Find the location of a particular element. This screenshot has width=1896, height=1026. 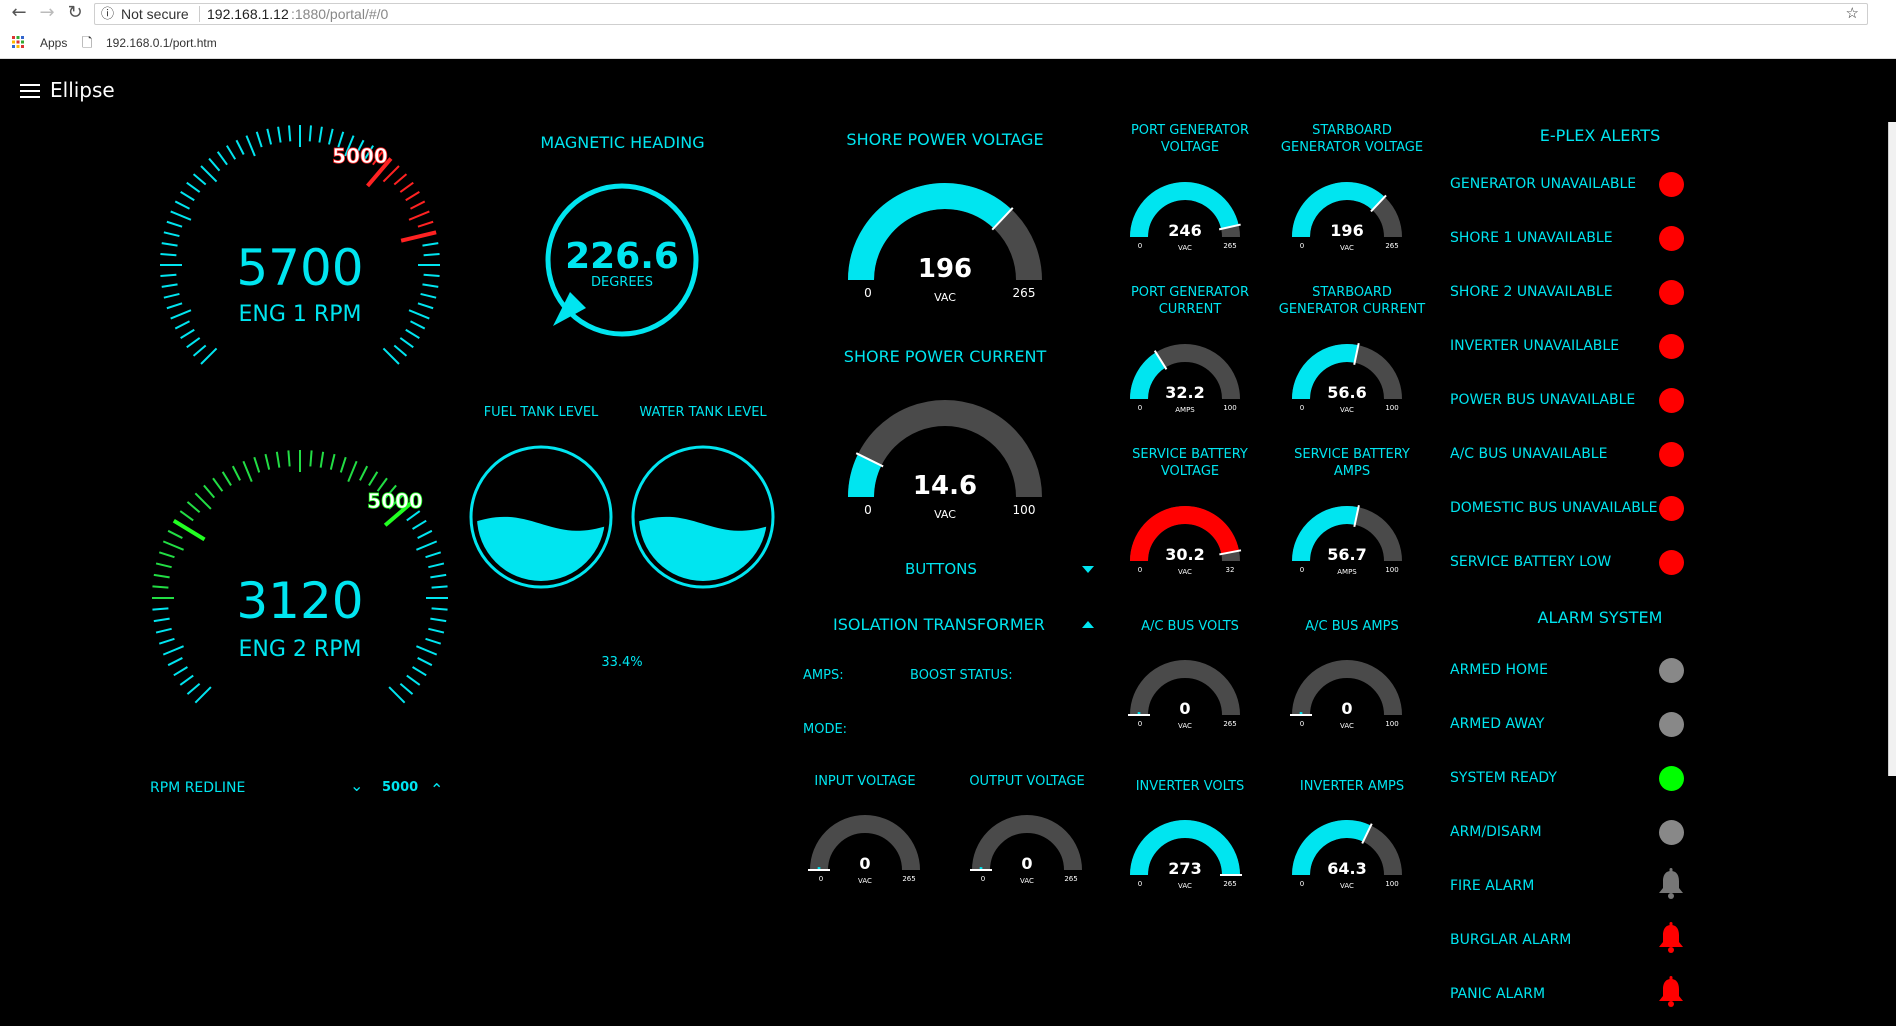

back-icon: ← is located at coordinates (19, 13).